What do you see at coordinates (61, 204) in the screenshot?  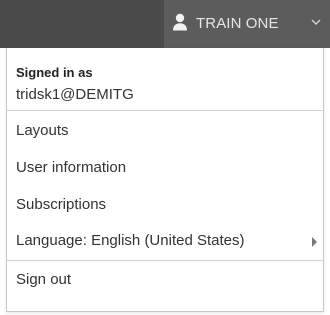 I see `menu-item-label: Subscriptions` at bounding box center [61, 204].